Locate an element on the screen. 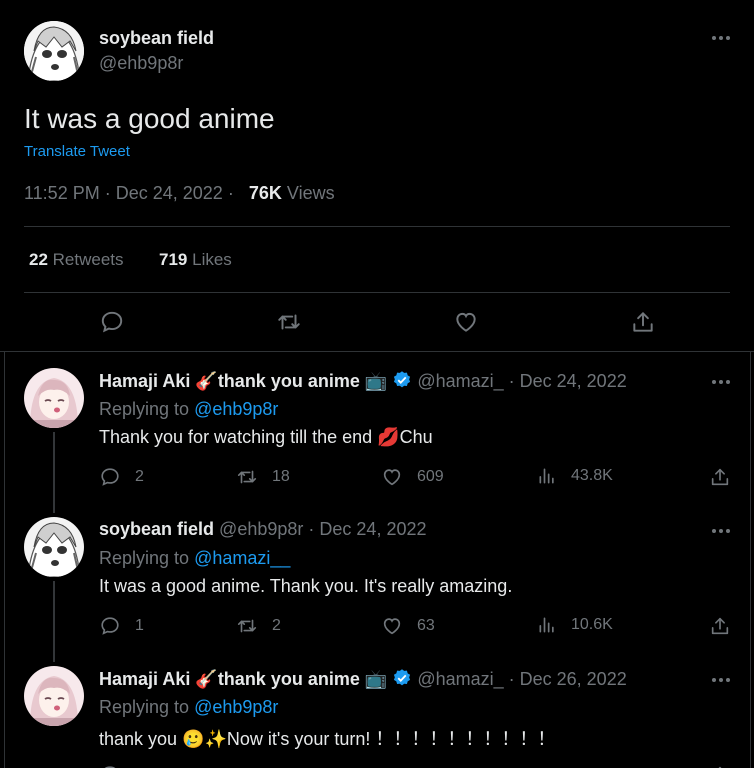 The image size is (754, 768). author-name: soybean field is located at coordinates (156, 38).